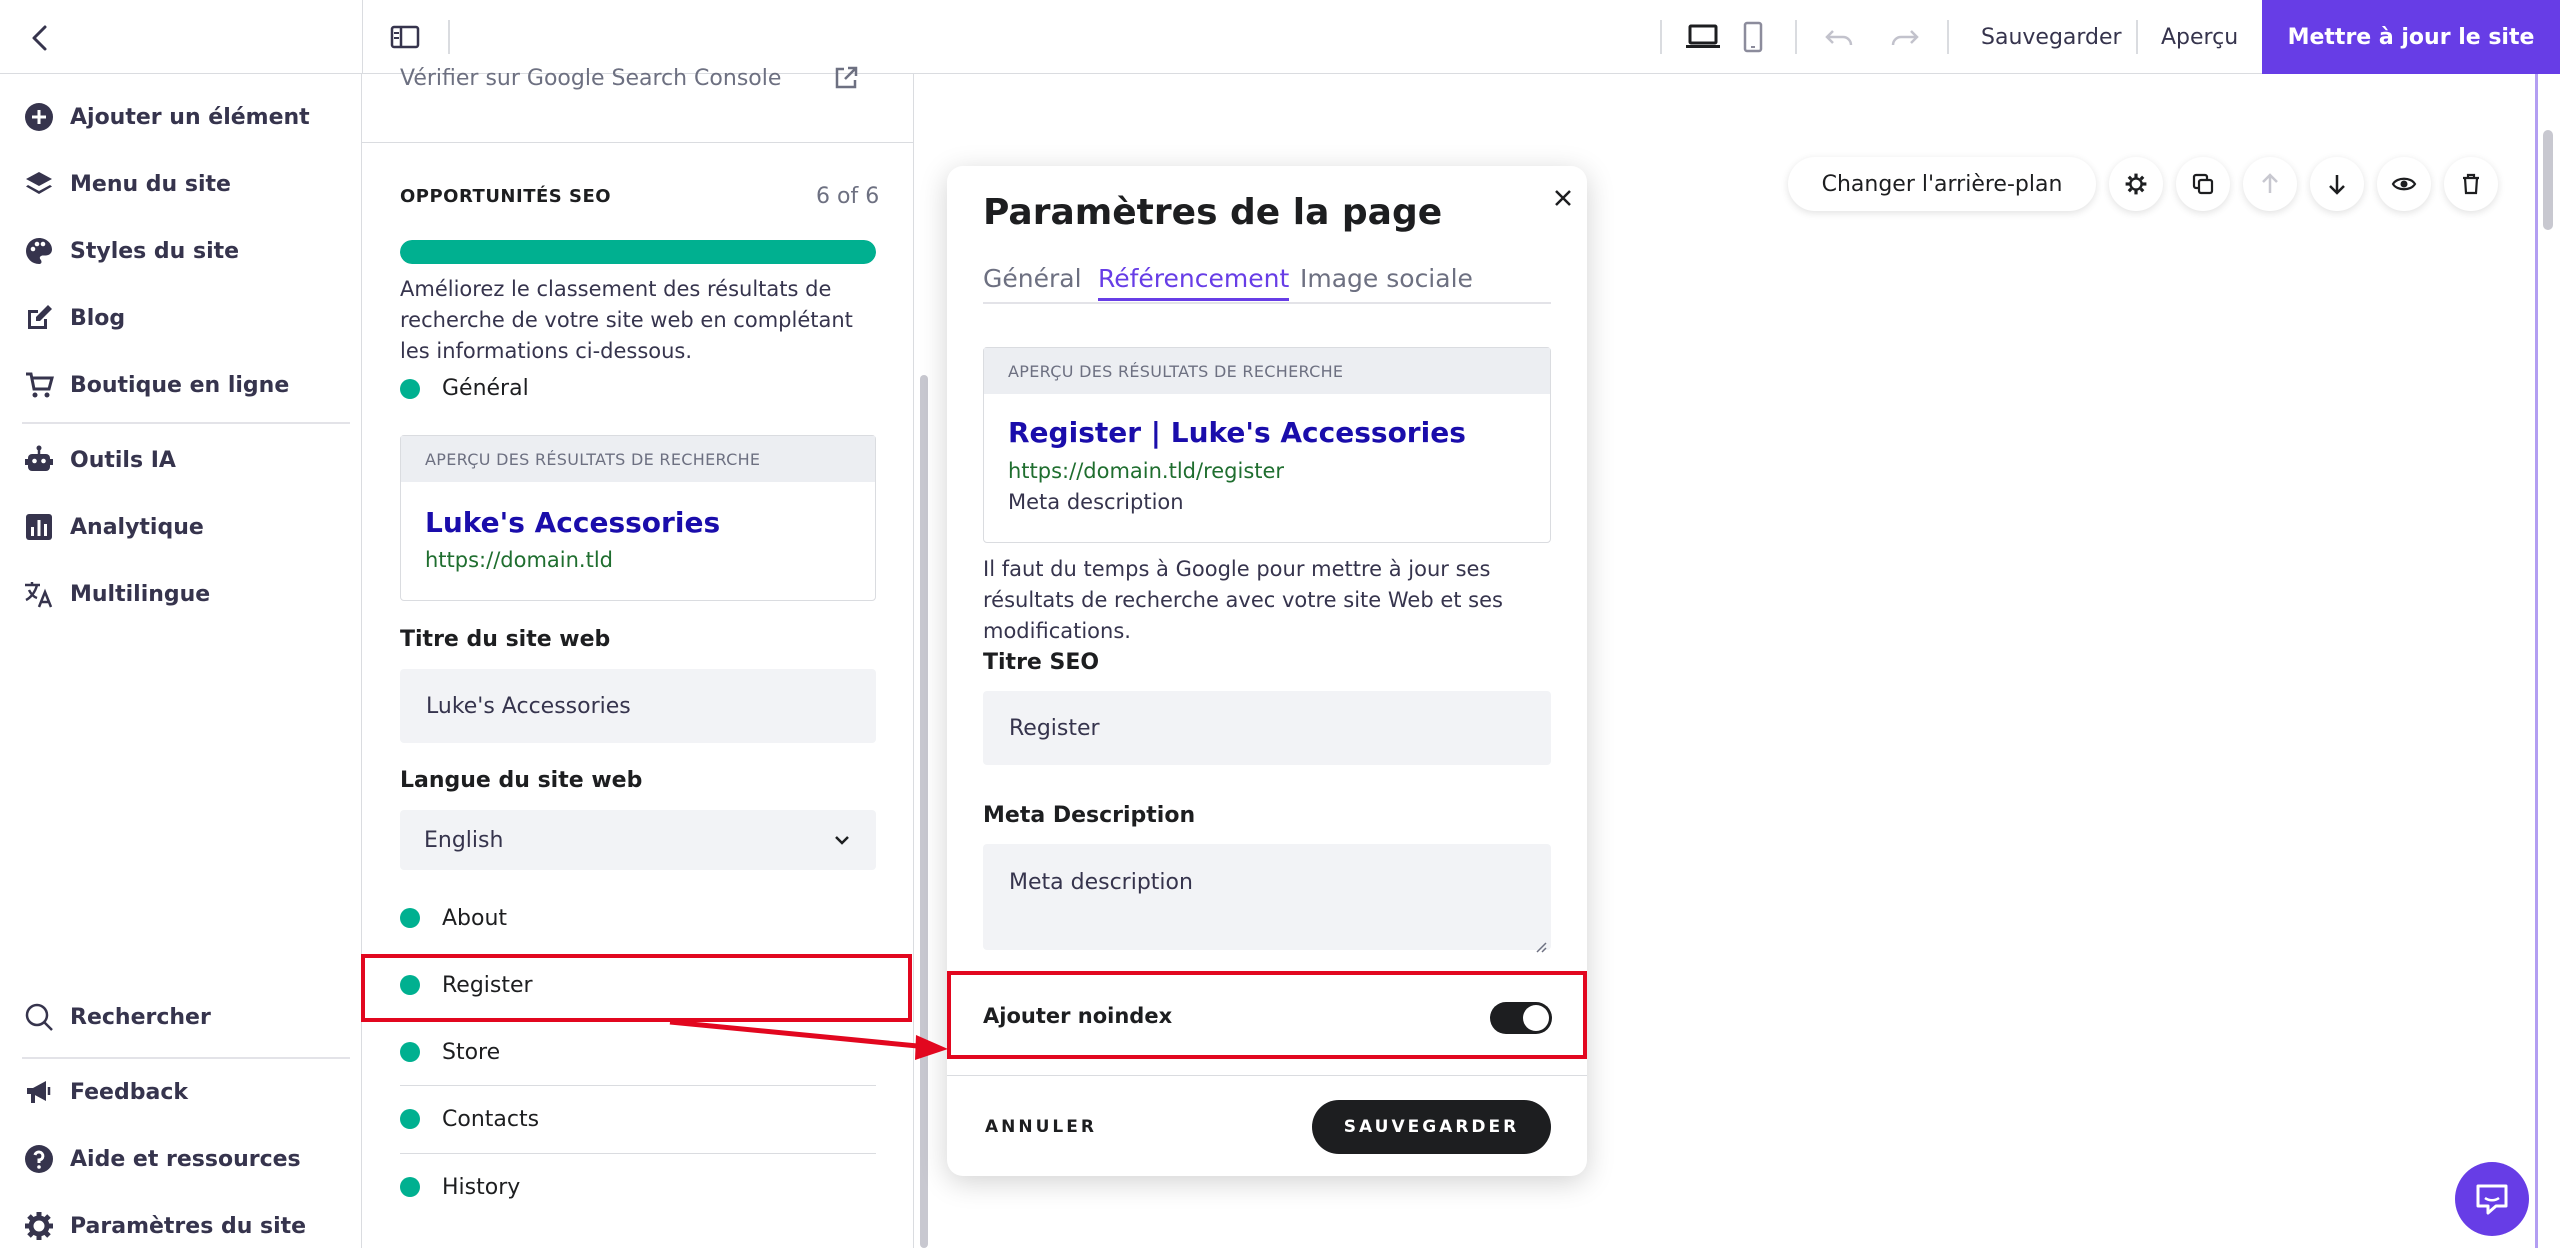  Describe the element at coordinates (39, 251) in the screenshot. I see `palette-icon` at that location.